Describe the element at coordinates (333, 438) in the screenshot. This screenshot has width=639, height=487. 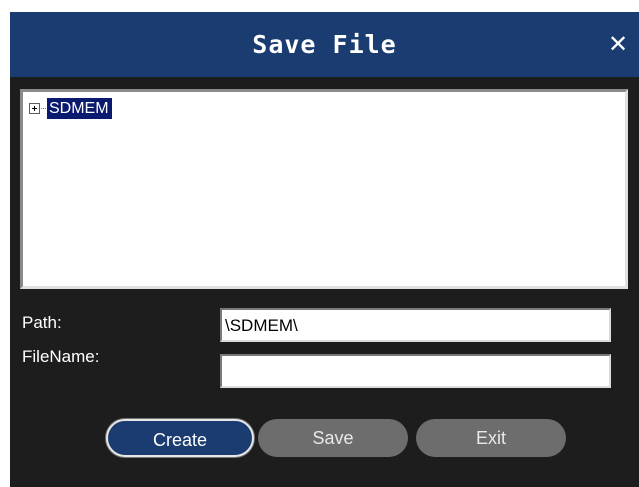
I see `save-button: Save` at that location.